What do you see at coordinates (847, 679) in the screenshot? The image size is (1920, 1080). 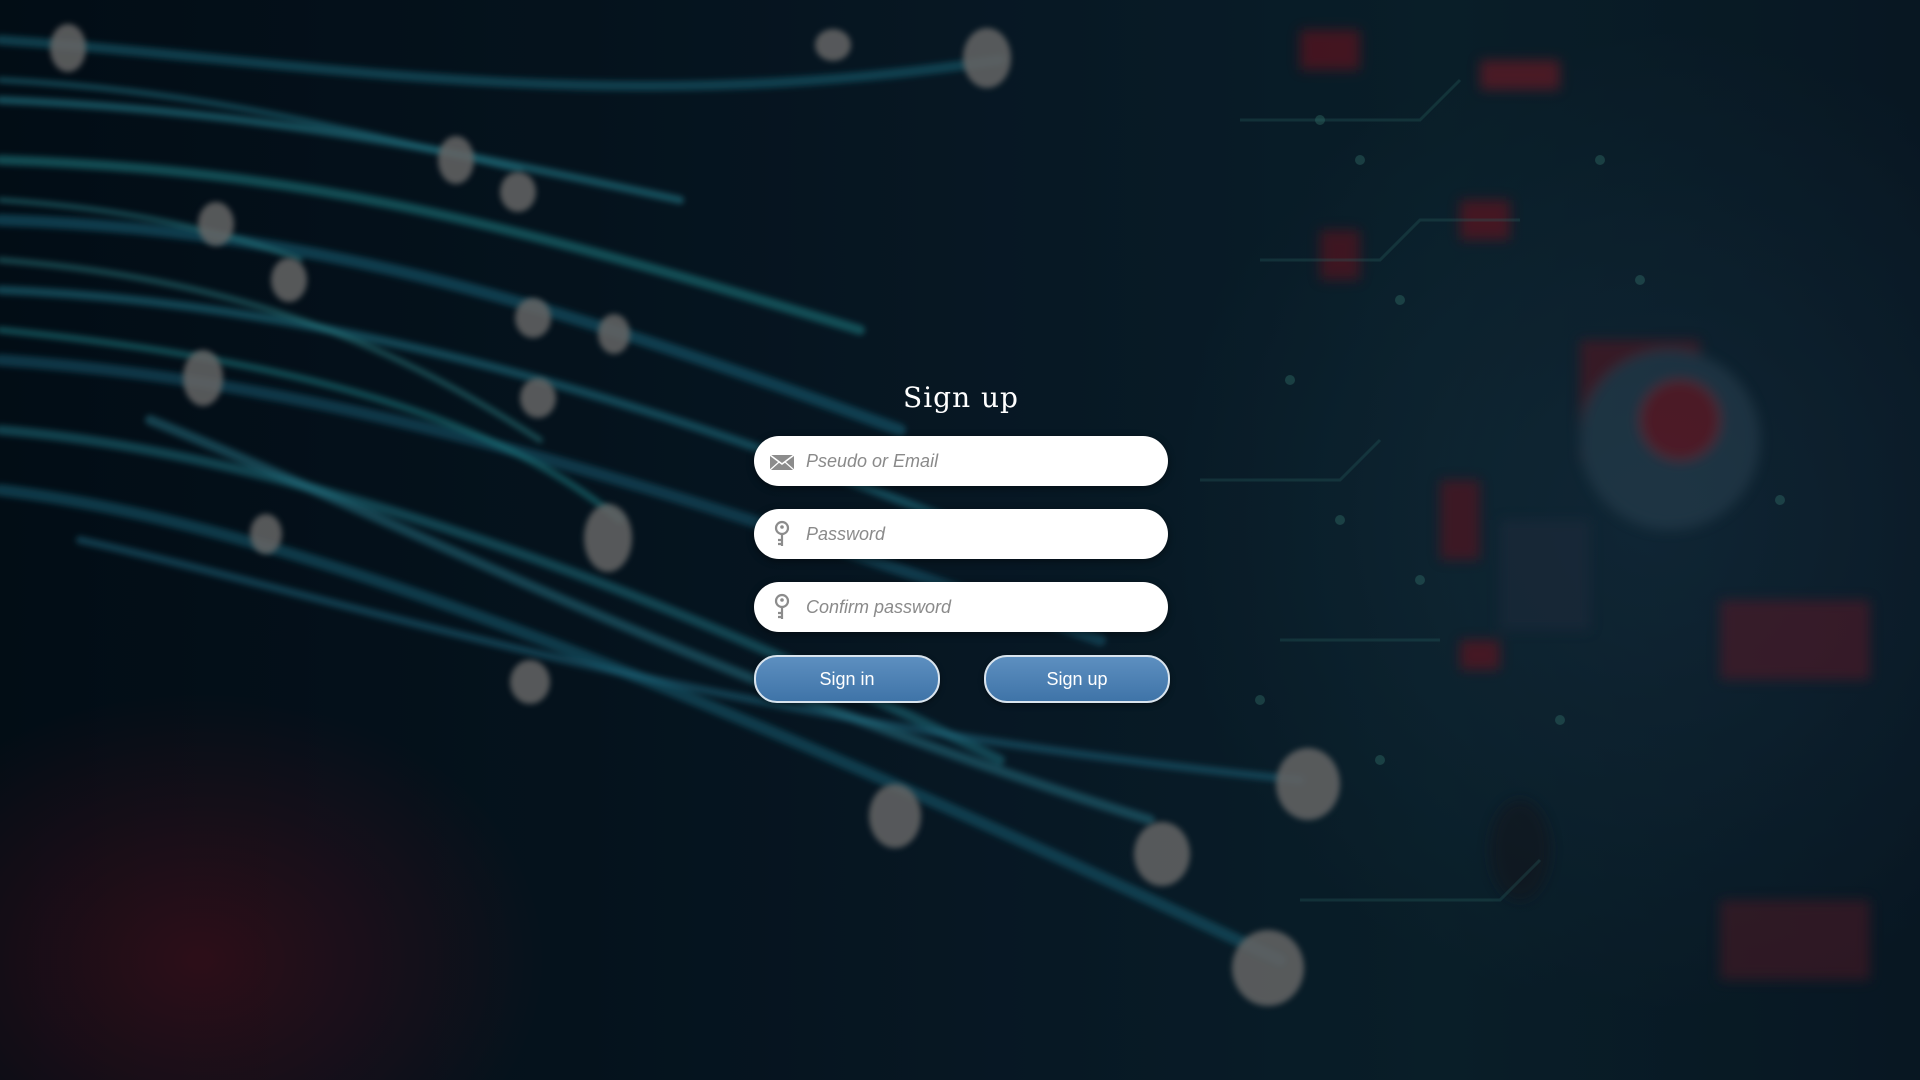 I see `sign-in-button: Sign in` at bounding box center [847, 679].